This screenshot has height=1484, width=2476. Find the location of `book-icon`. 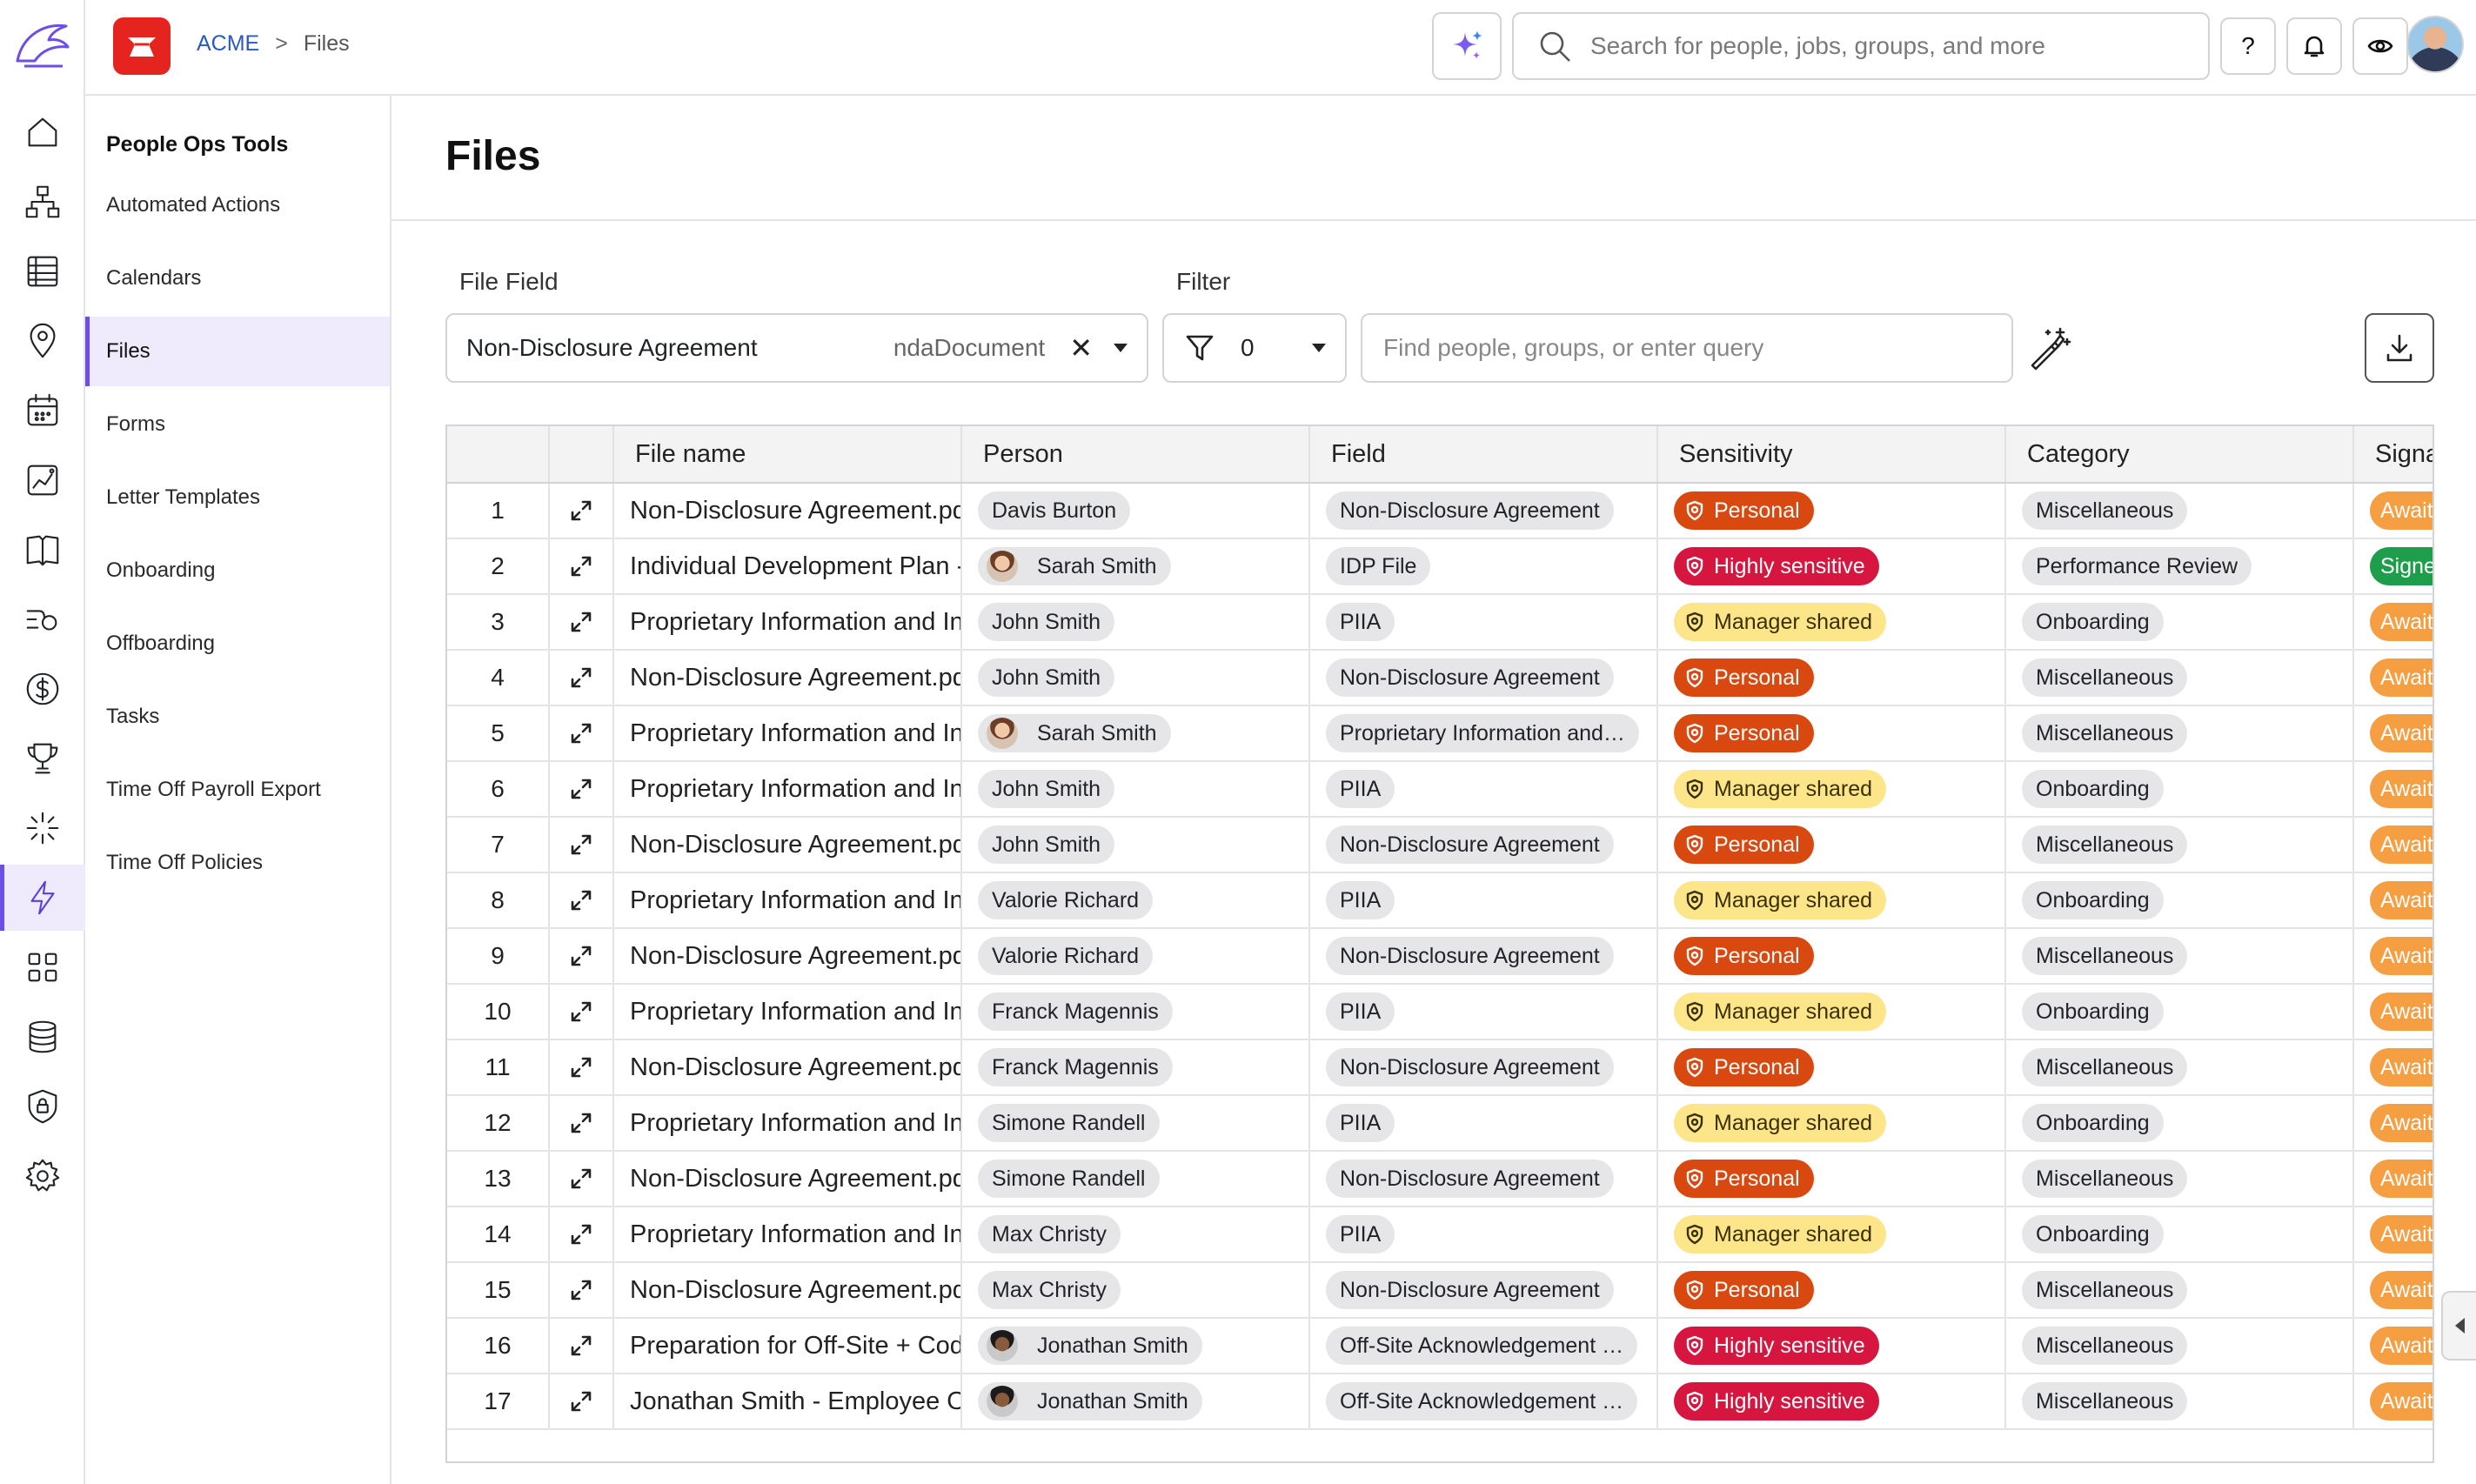

book-icon is located at coordinates (42, 550).